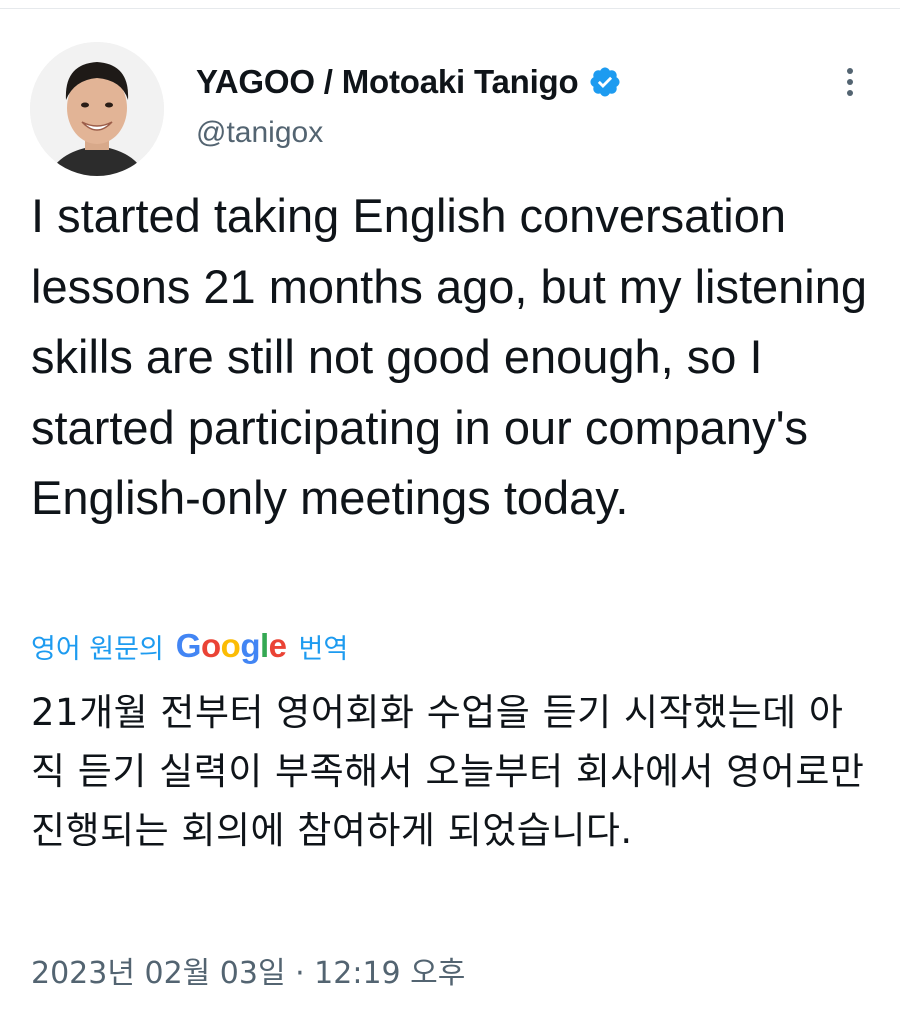 The image size is (900, 1024). Describe the element at coordinates (259, 133) in the screenshot. I see `author-handle: @tanigox` at that location.